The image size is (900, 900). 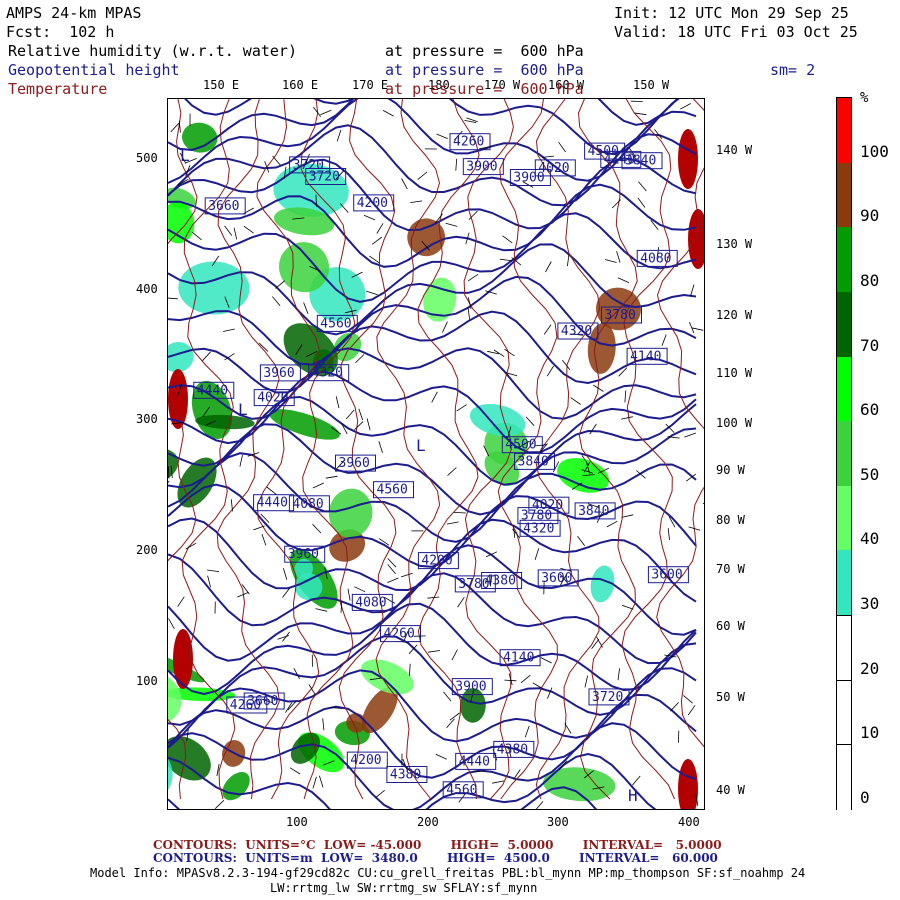 I want to click on lon-label: 70 W, so click(x=730, y=569).